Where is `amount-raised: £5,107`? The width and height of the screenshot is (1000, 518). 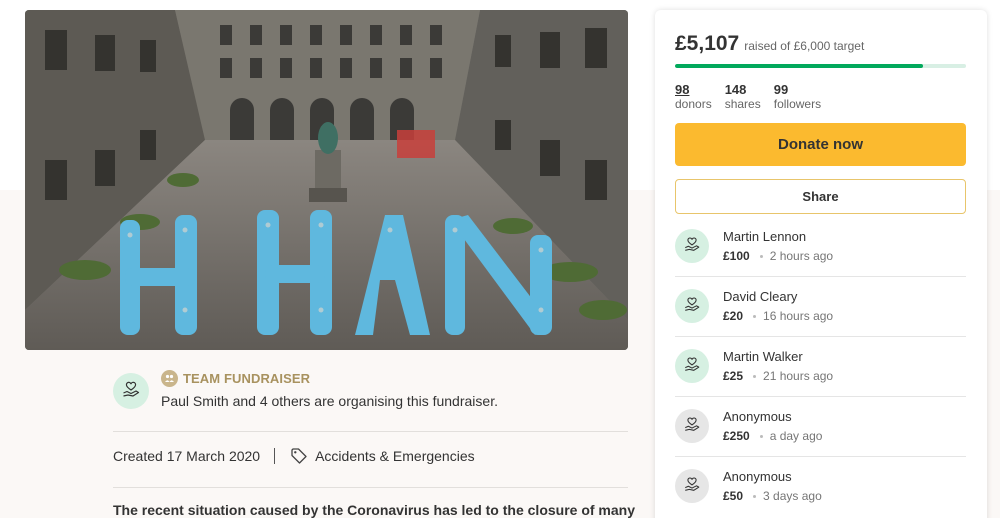
amount-raised: £5,107 is located at coordinates (707, 43).